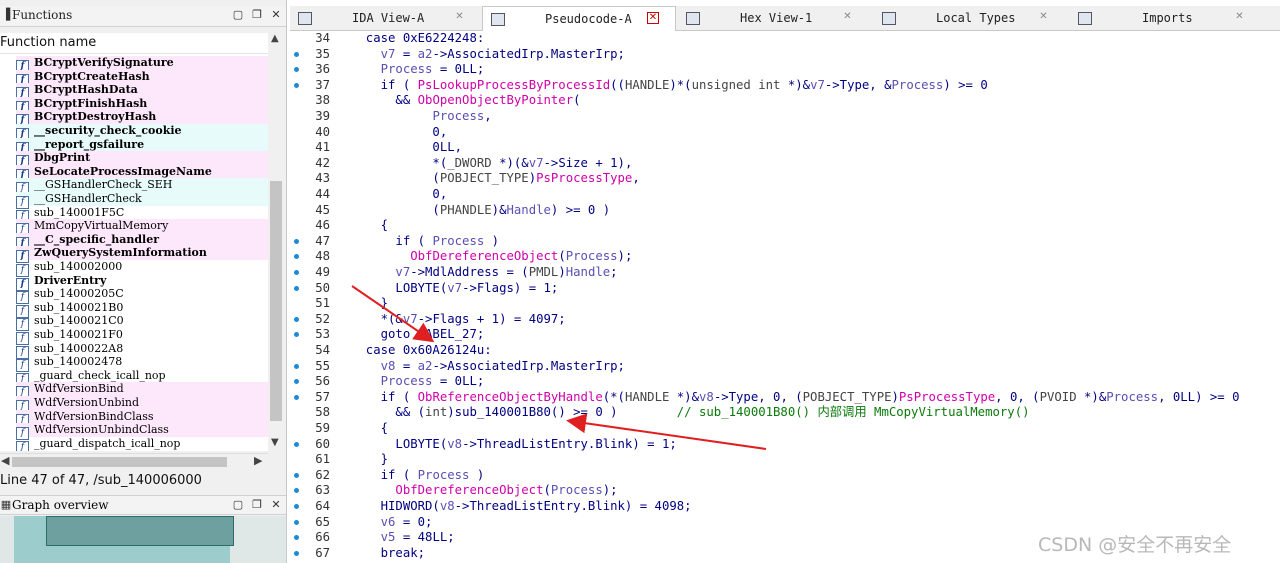 This screenshot has width=1280, height=563. What do you see at coordinates (785, 117) in the screenshot?
I see `code-line: 39 Process,` at bounding box center [785, 117].